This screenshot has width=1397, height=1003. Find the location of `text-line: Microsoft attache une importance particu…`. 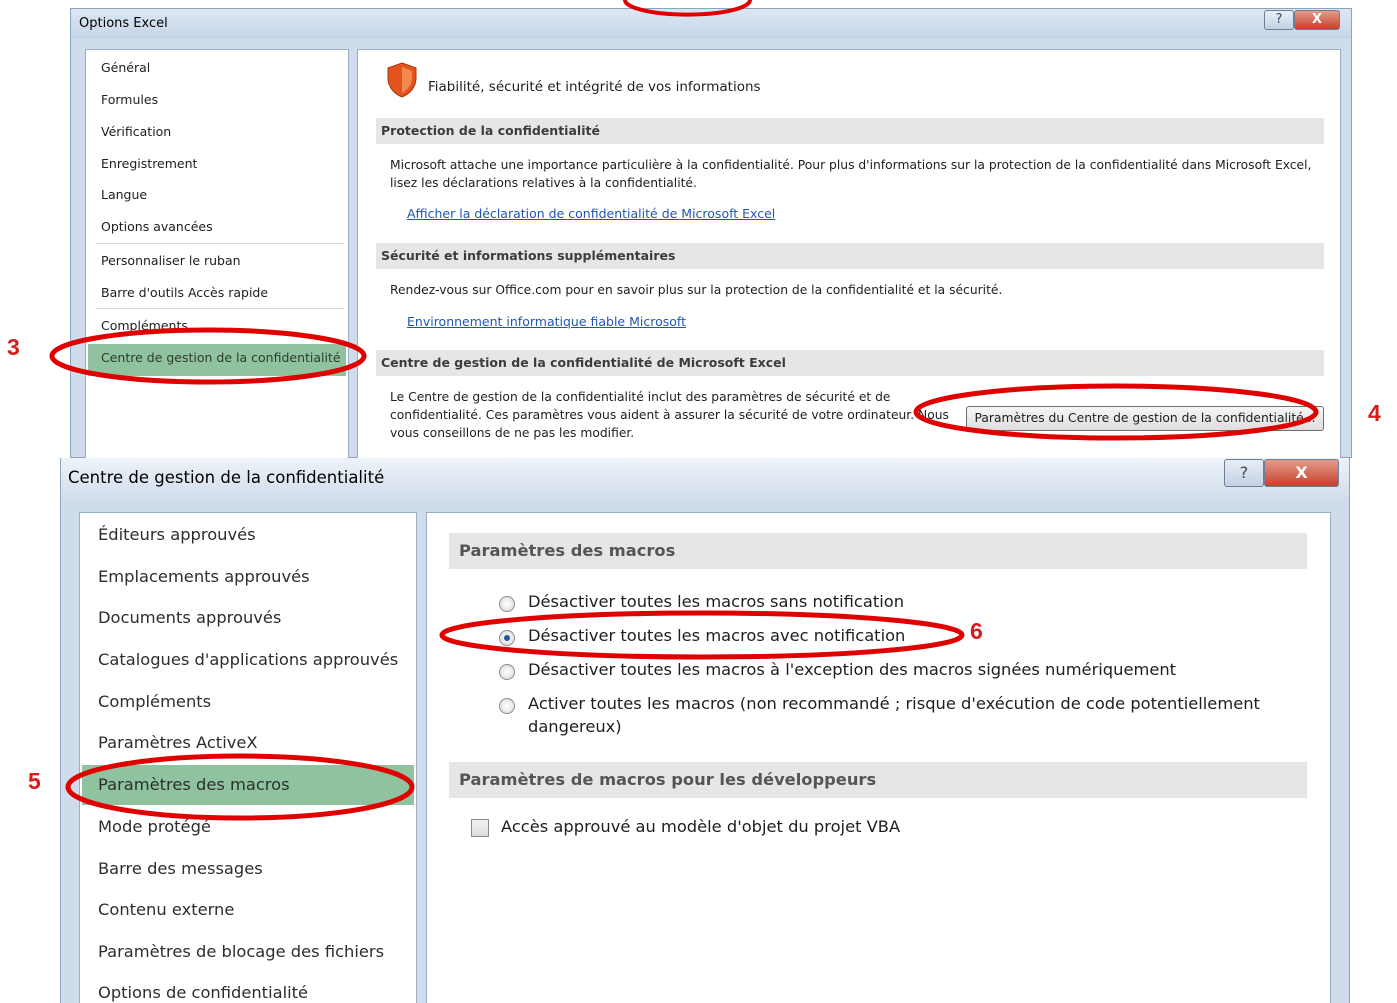

text-line: Microsoft attache une importance particu… is located at coordinates (851, 165).